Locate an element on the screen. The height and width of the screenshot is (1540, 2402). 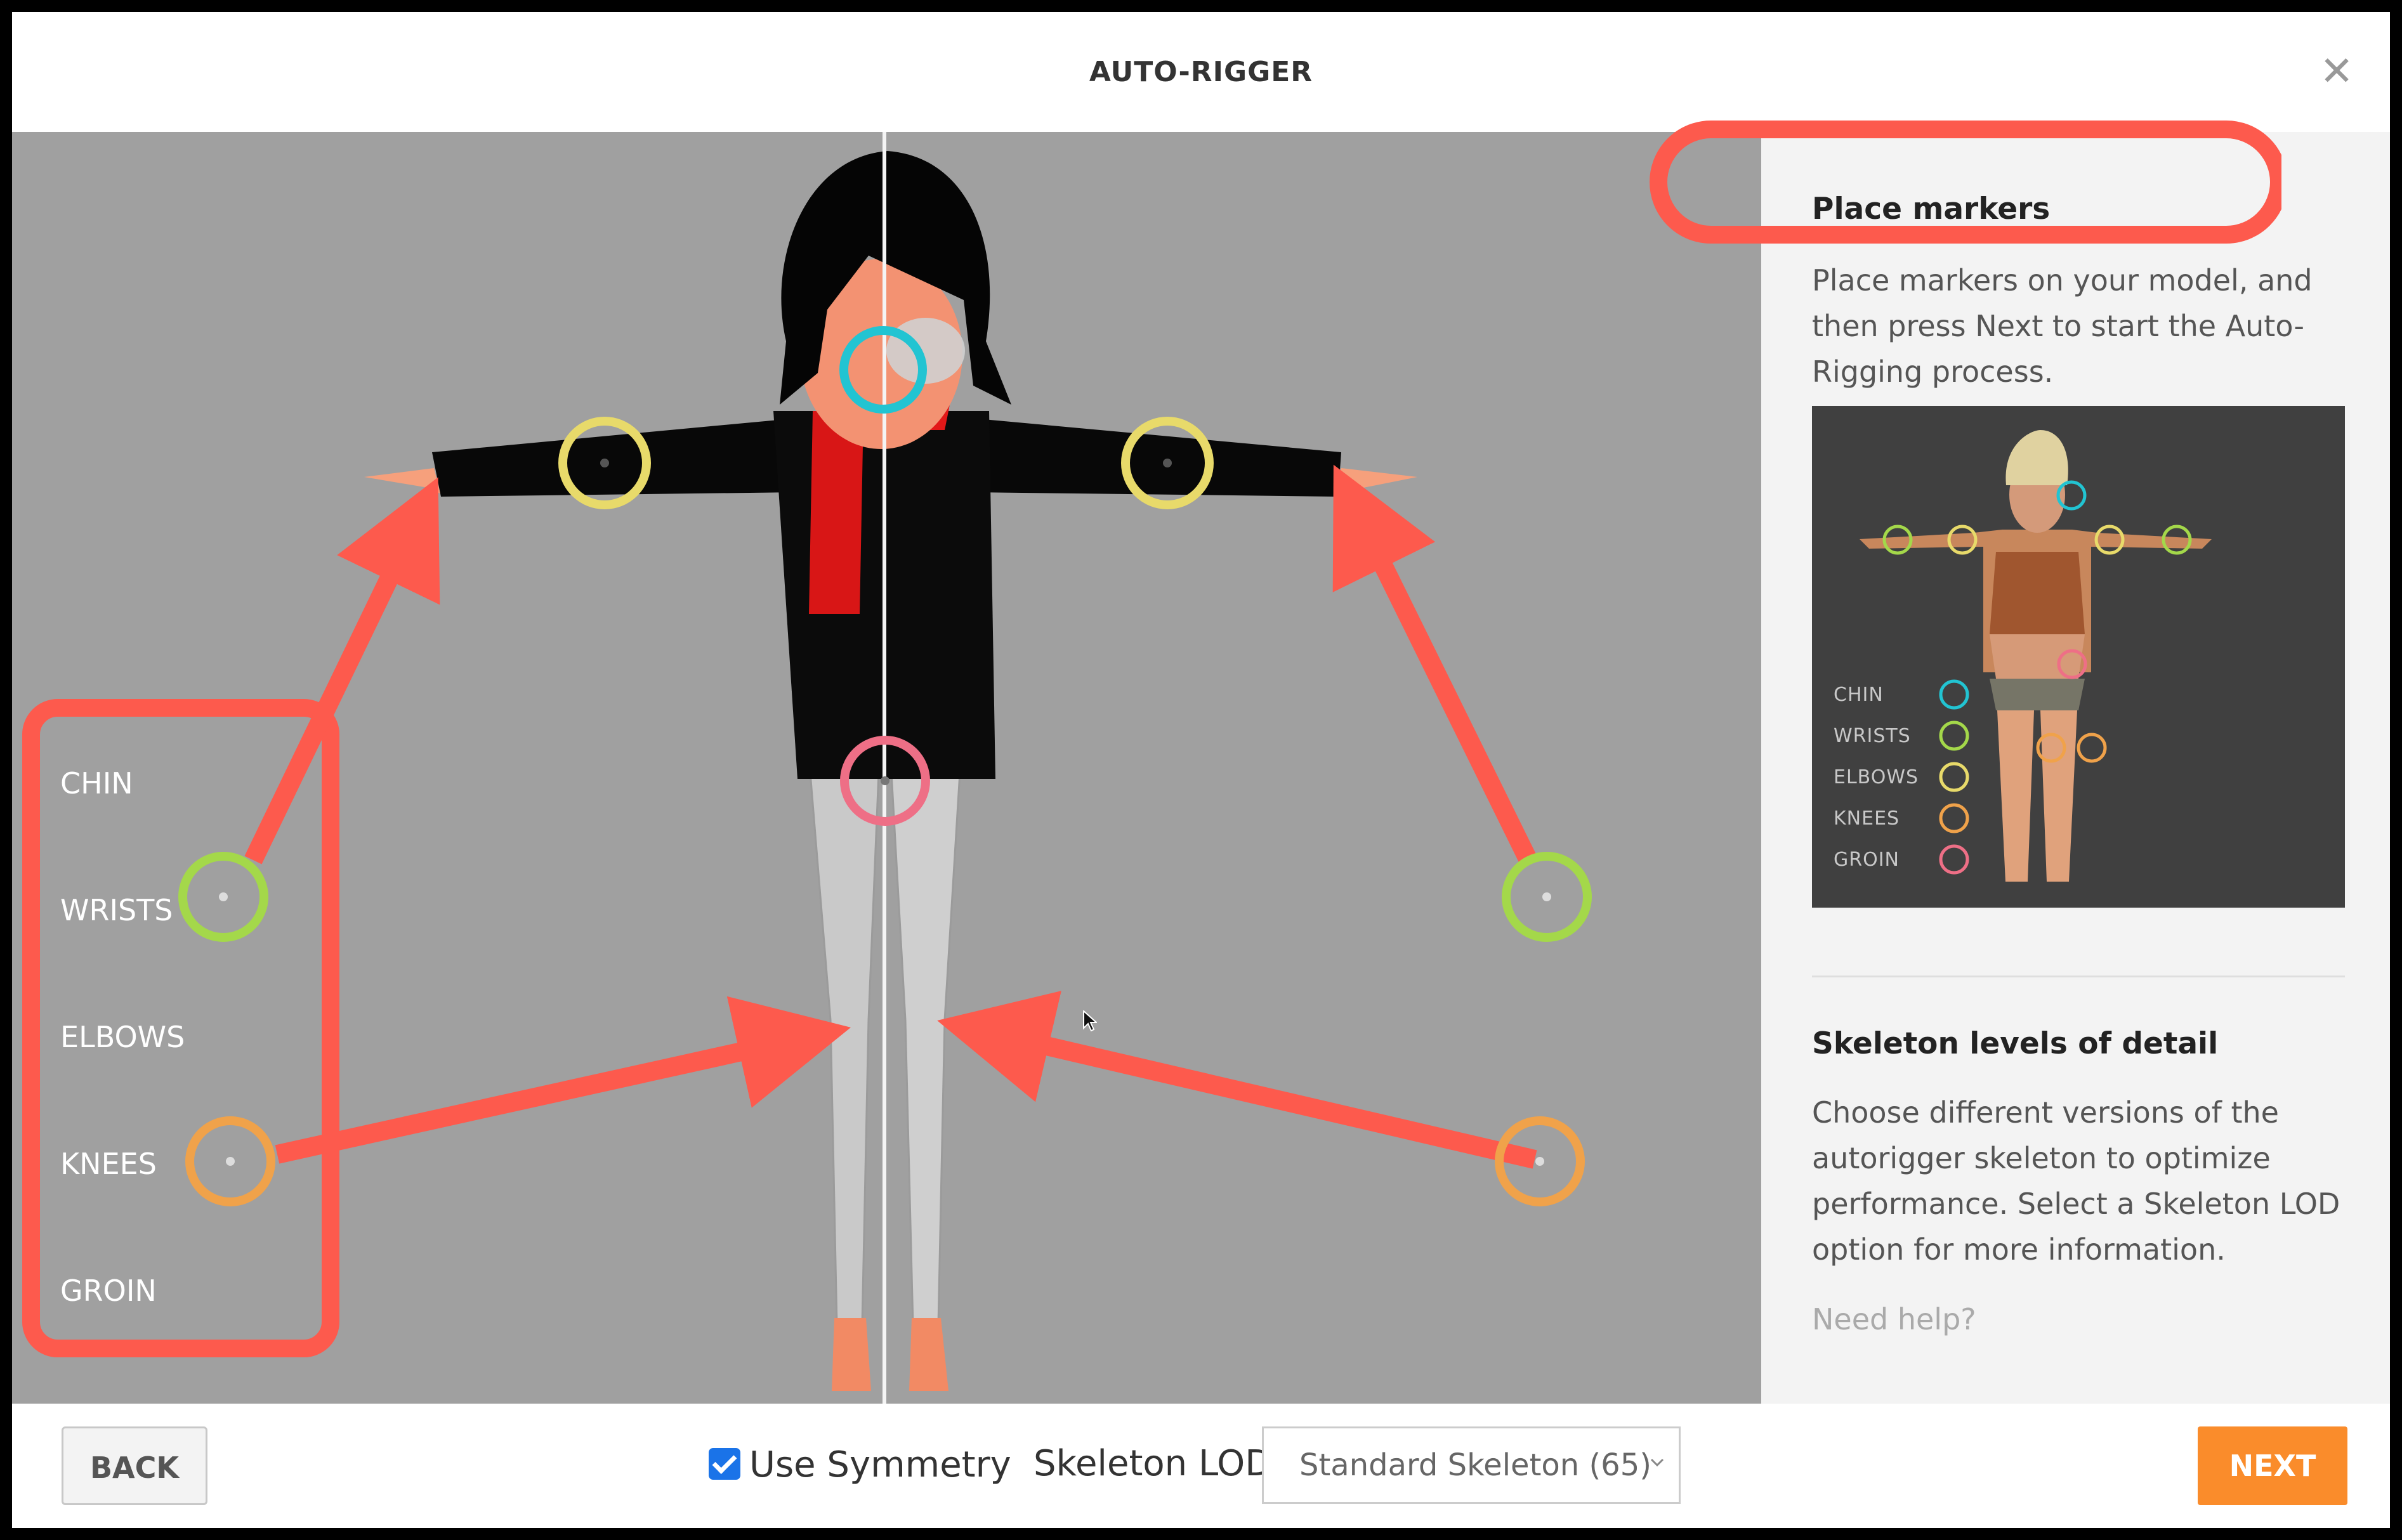
skeleton-lod-label: Skeleton LOD is located at coordinates (1153, 1463).